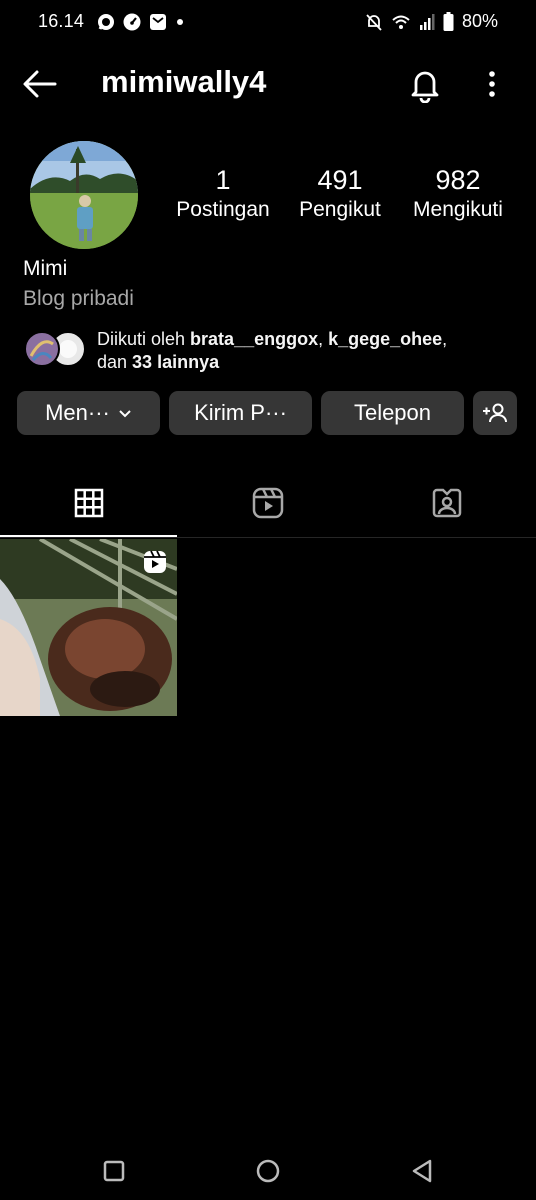  What do you see at coordinates (40, 84) in the screenshot?
I see `back-arrow-icon` at bounding box center [40, 84].